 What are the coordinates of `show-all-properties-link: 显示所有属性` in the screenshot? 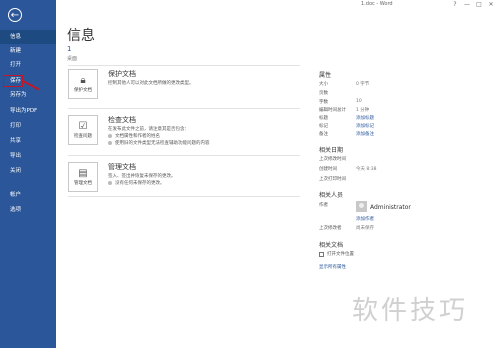 It's located at (332, 267).